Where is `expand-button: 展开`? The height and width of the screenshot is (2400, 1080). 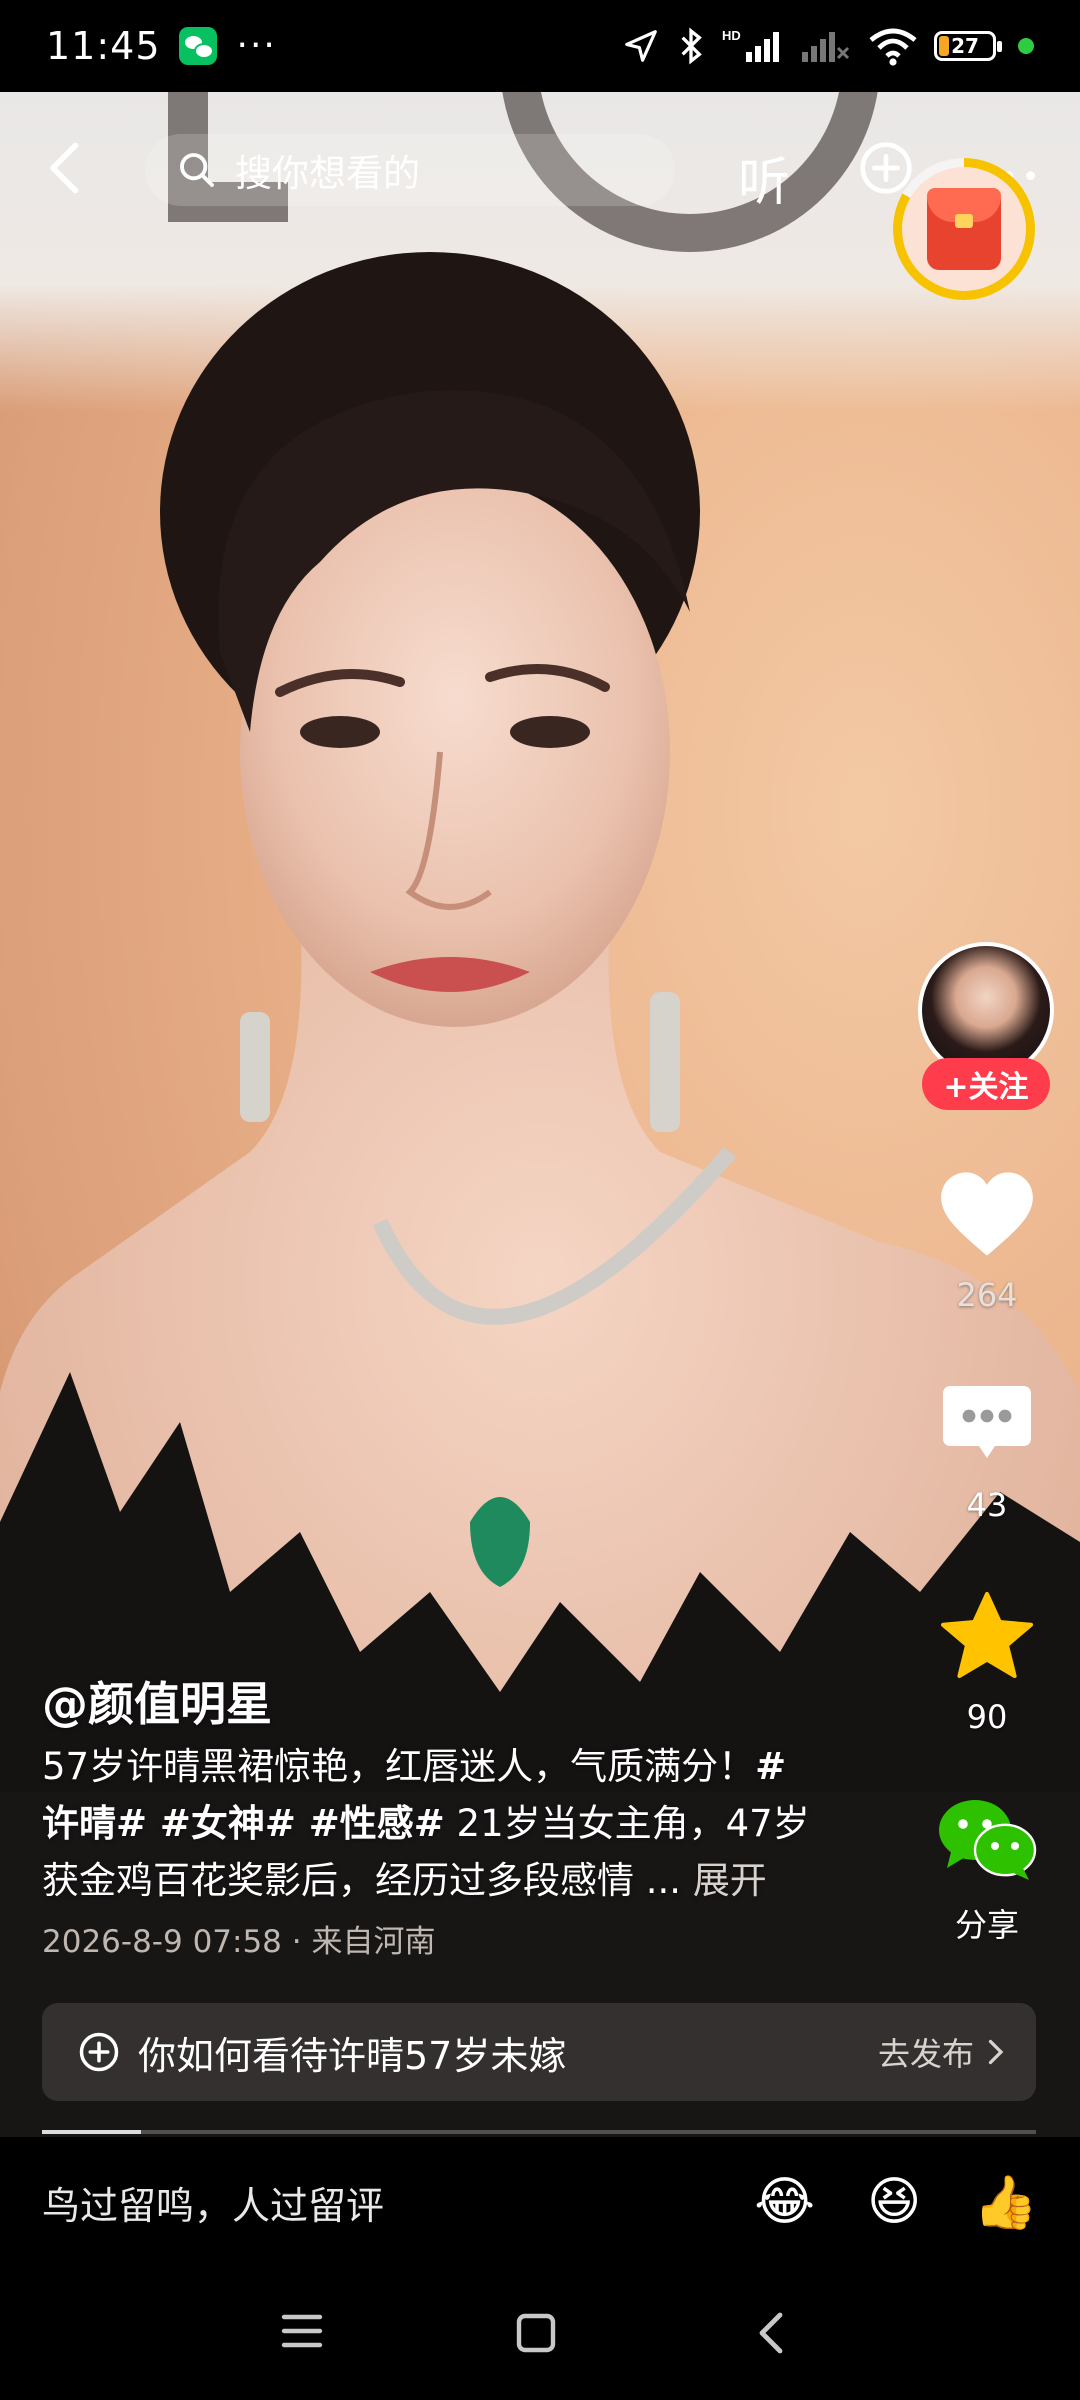
expand-button: 展开 is located at coordinates (730, 1880).